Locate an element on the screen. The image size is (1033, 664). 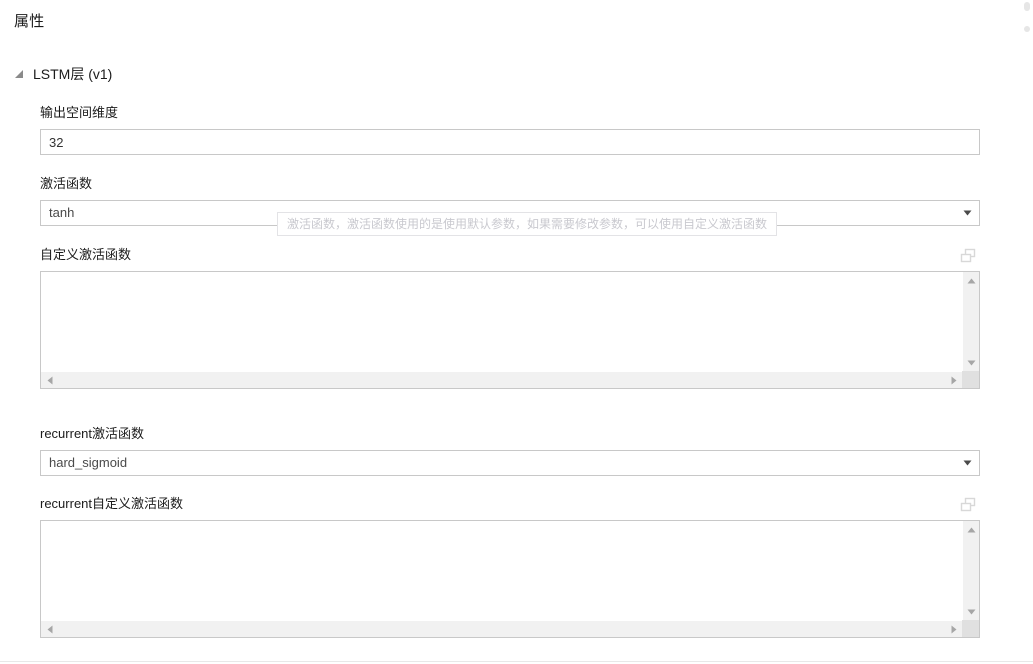
field-units: 输出空间维度 is located at coordinates (510, 129).